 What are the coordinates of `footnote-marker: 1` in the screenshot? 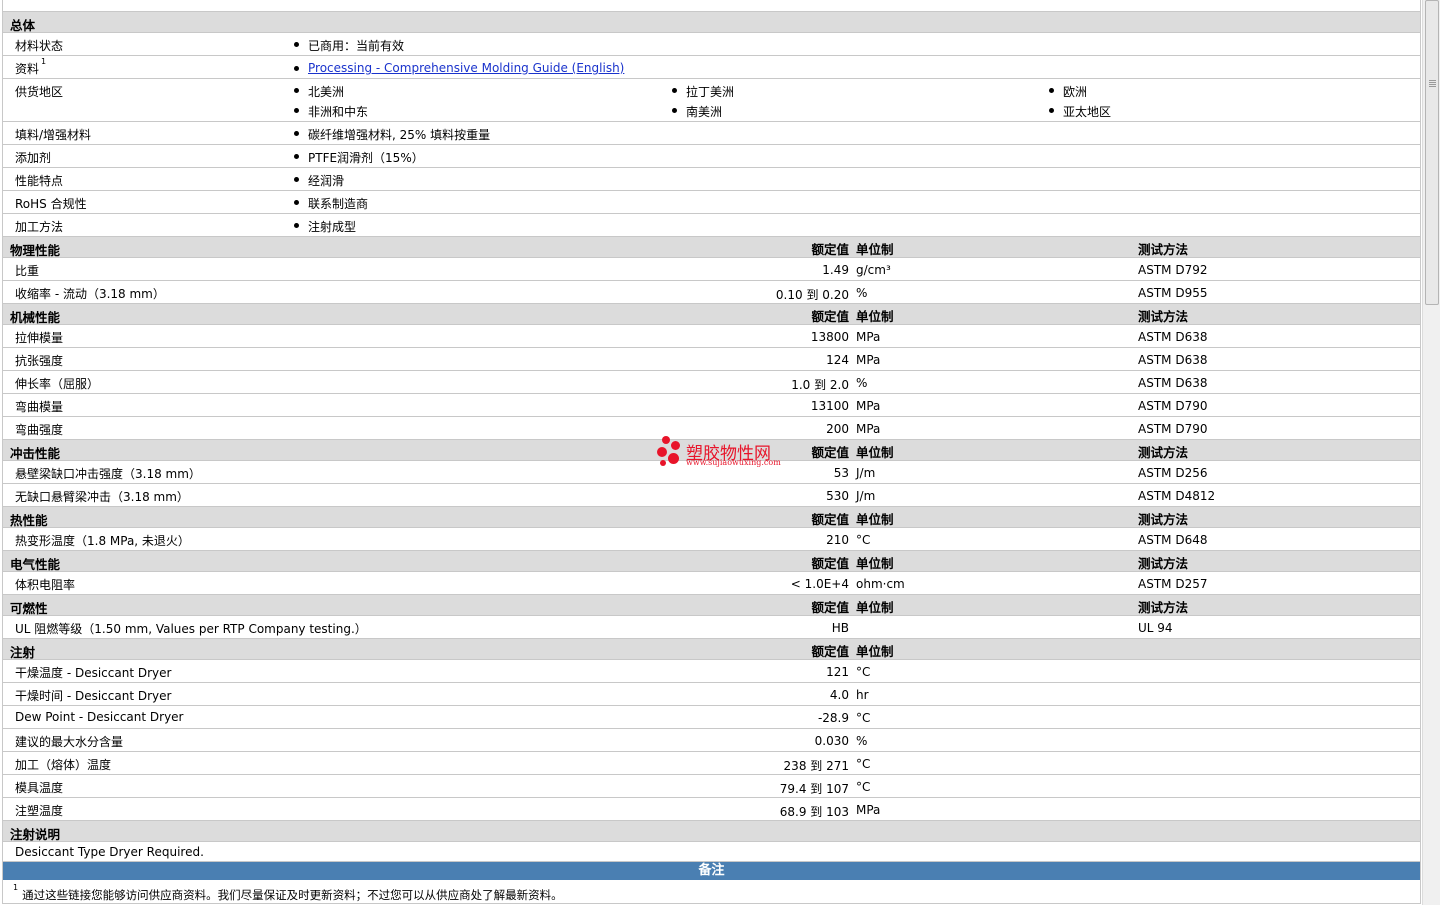 It's located at (16, 888).